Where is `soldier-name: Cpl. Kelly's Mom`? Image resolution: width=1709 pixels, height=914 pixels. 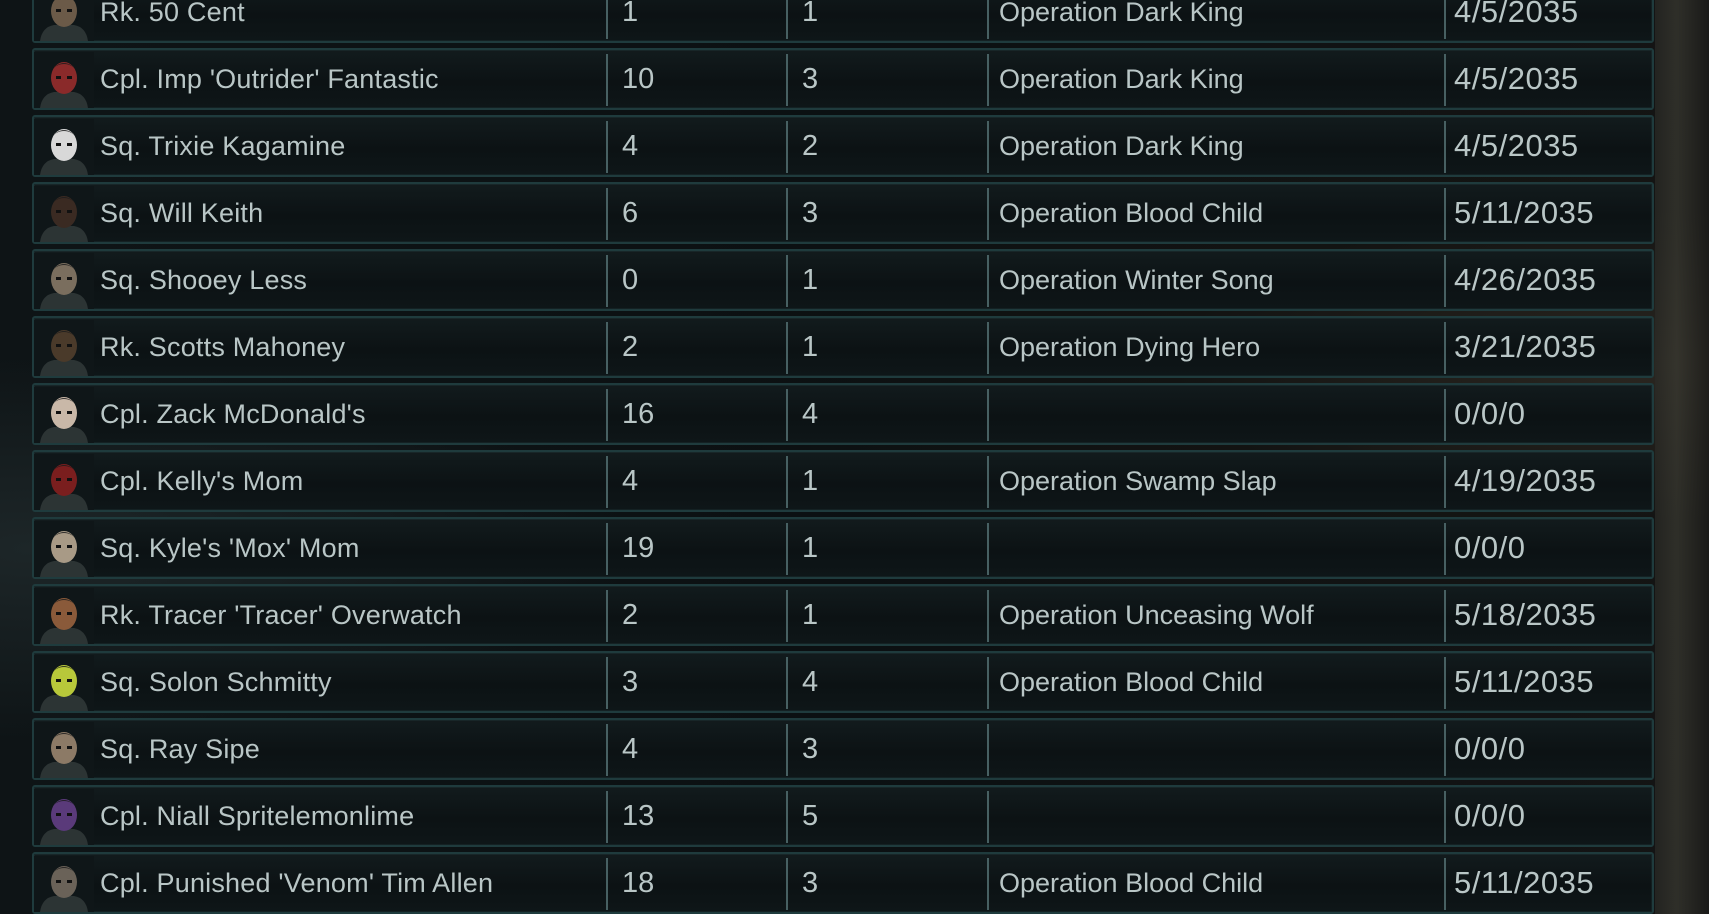 soldier-name: Cpl. Kelly's Mom is located at coordinates (202, 481).